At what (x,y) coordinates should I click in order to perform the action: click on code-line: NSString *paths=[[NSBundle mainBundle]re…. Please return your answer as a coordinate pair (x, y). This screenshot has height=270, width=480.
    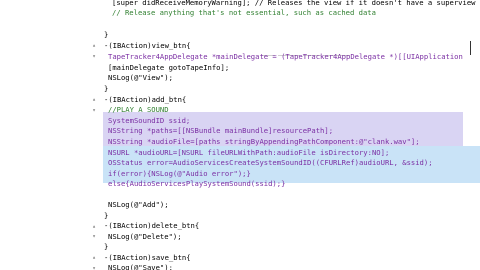
    Looking at the image, I should click on (240, 130).